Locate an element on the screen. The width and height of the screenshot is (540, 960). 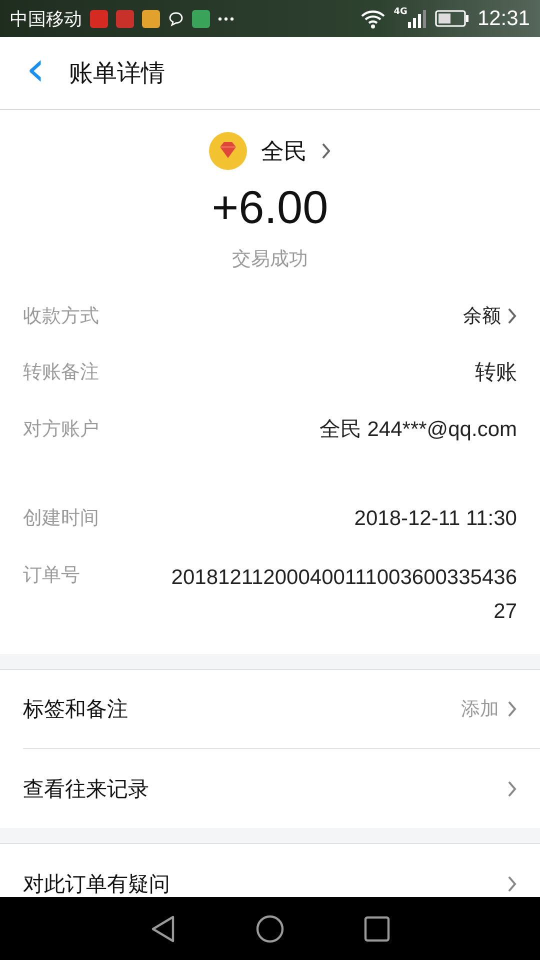
back-nav-icon is located at coordinates (163, 928).